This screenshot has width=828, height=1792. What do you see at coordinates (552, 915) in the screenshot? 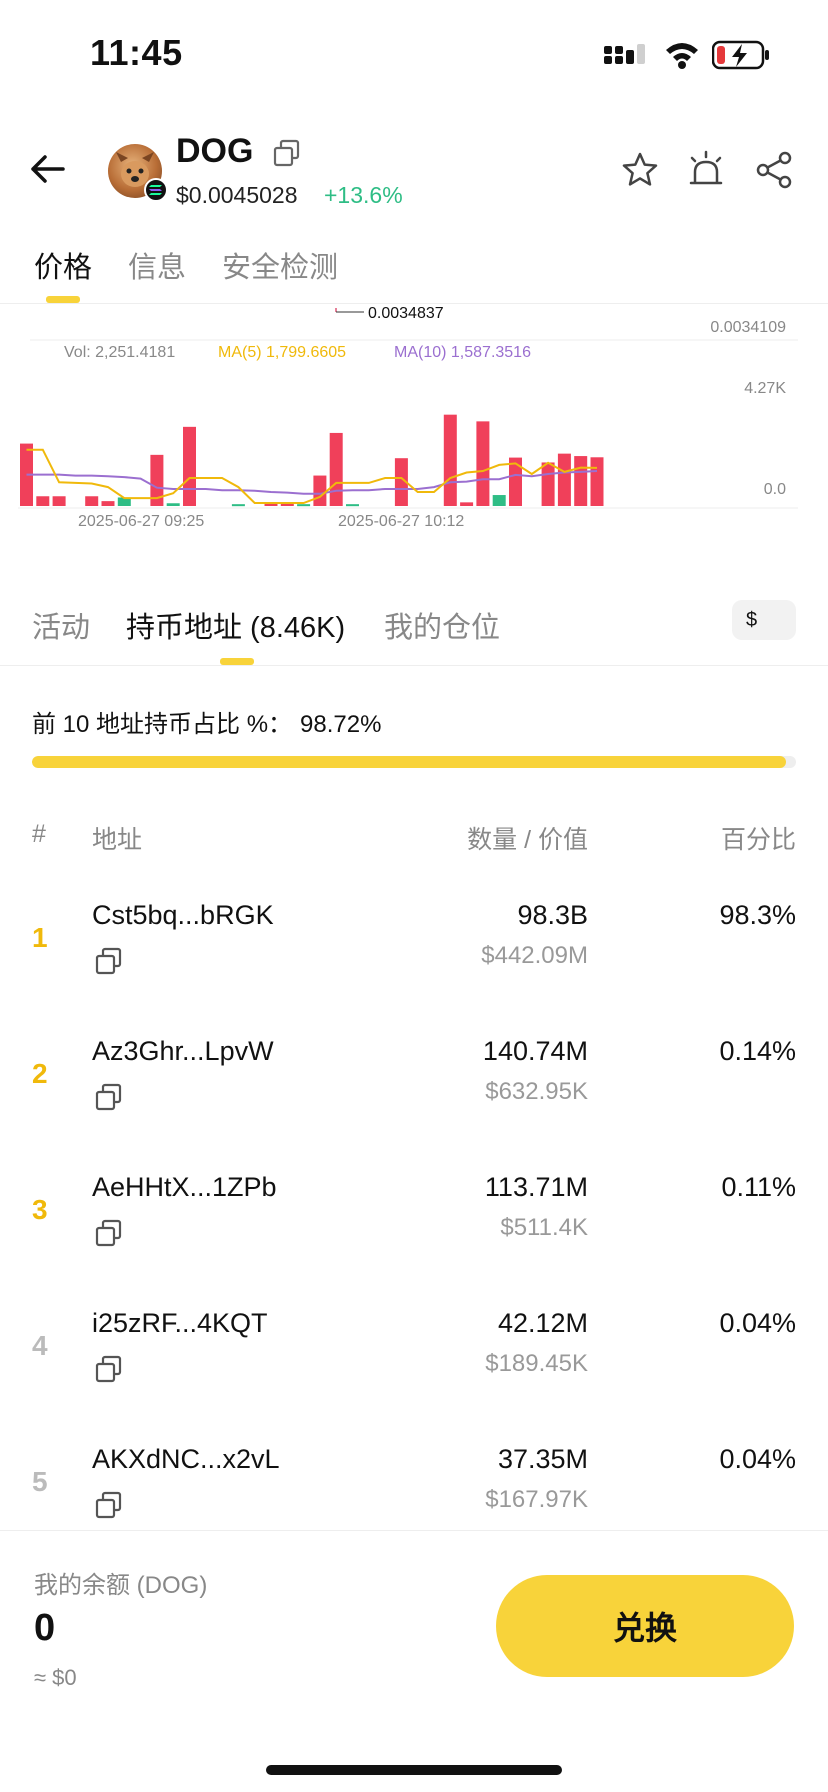
I see `row-quantity: 98.3B` at bounding box center [552, 915].